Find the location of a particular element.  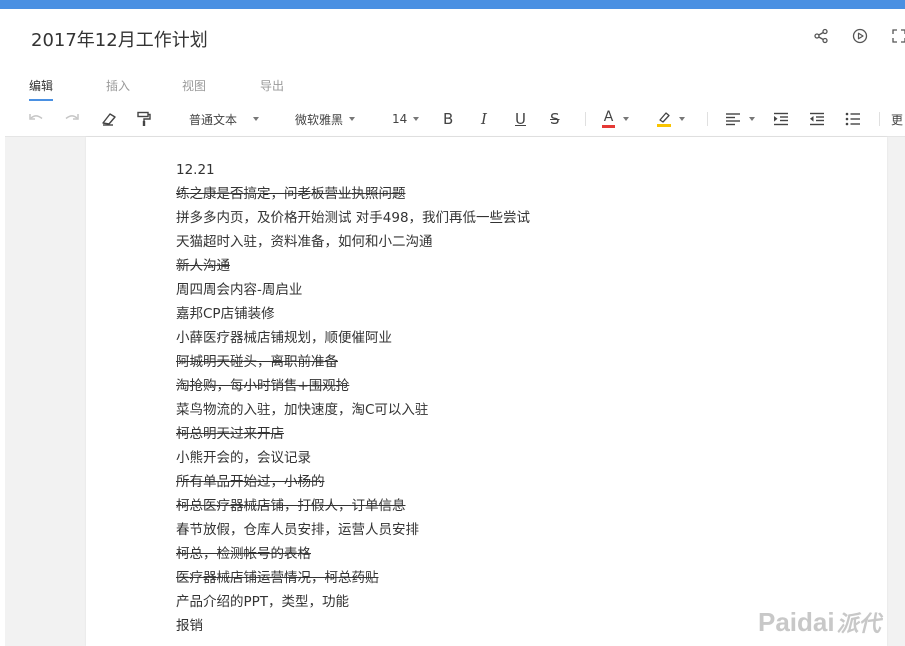

share-icon is located at coordinates (821, 36).